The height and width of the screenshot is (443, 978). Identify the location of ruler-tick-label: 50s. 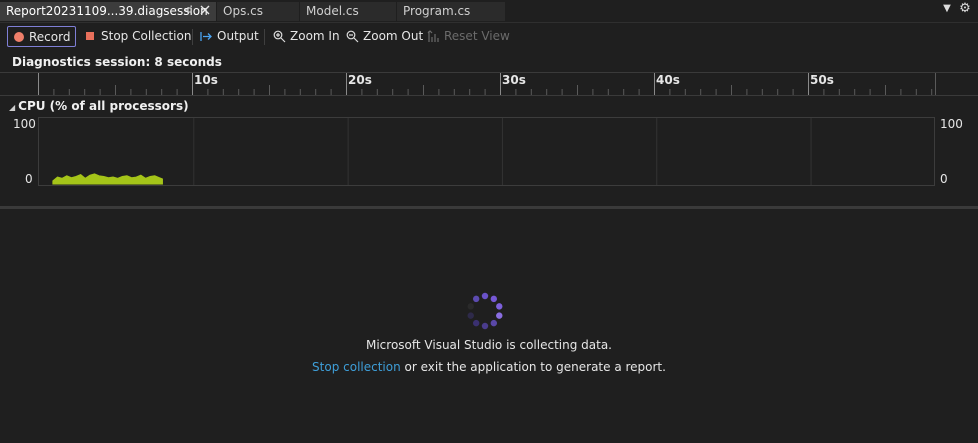
(822, 80).